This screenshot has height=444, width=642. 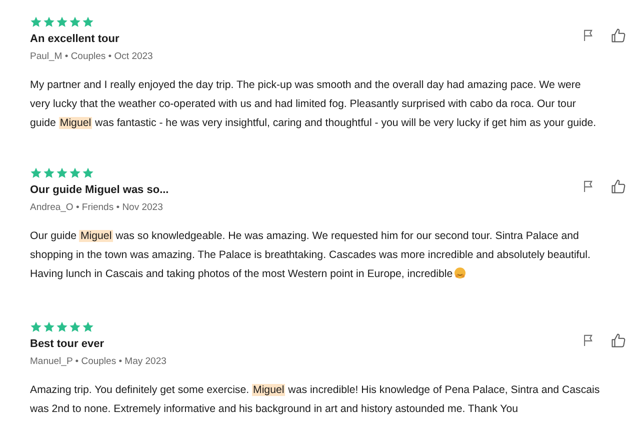 What do you see at coordinates (91, 56) in the screenshot?
I see `review-meta: Paul_M • Couples • Oct 2023` at bounding box center [91, 56].